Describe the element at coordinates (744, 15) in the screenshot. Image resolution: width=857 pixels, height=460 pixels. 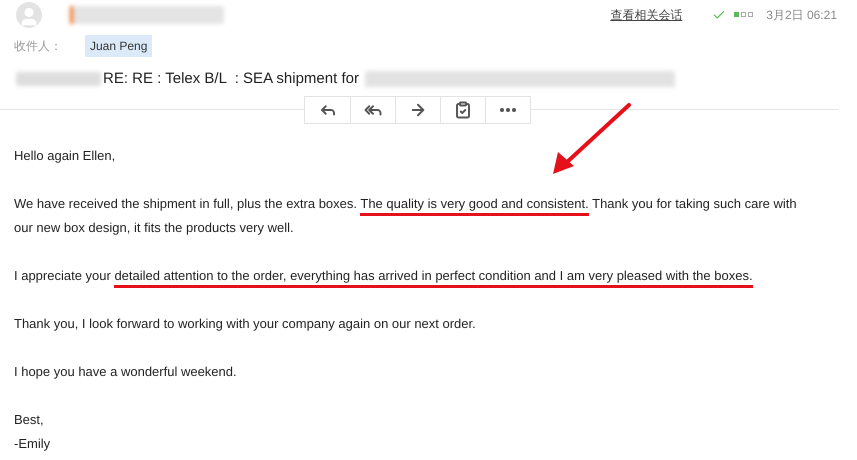
I see `priority-icon` at that location.